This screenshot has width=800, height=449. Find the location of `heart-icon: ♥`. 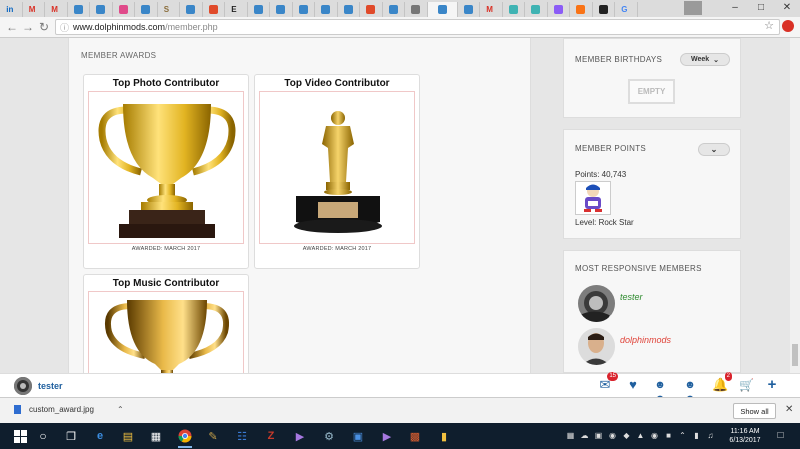

heart-icon: ♥ is located at coordinates (633, 385).